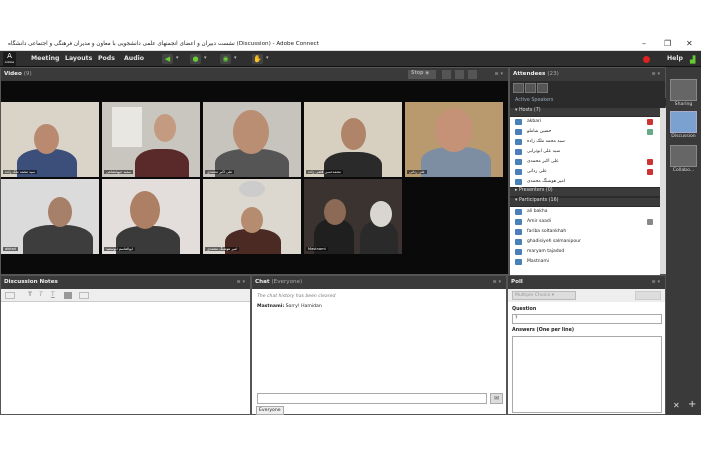 The image size is (701, 460). What do you see at coordinates (151, 139) in the screenshot?
I see `video-tile: سعید جیهانشاهی` at bounding box center [151, 139].